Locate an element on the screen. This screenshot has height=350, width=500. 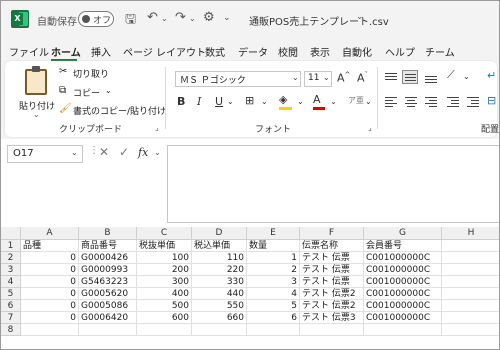
table-cell: 440 is located at coordinates (219, 294).